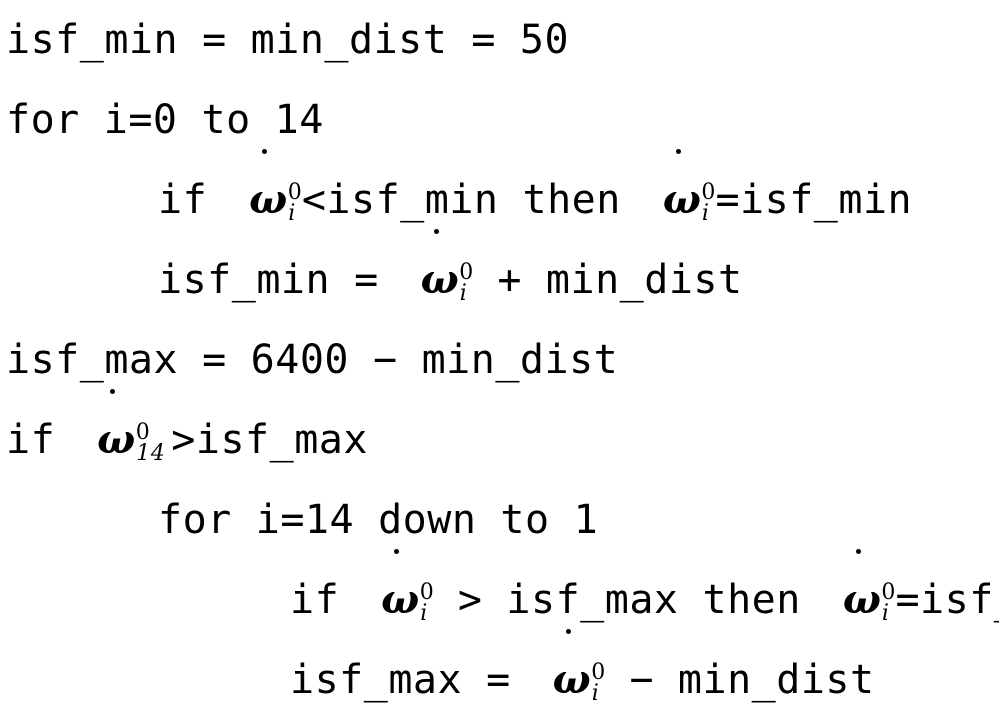 This screenshot has height=712, width=999. What do you see at coordinates (544, 40) in the screenshot?
I see `literal-50: 50` at bounding box center [544, 40].